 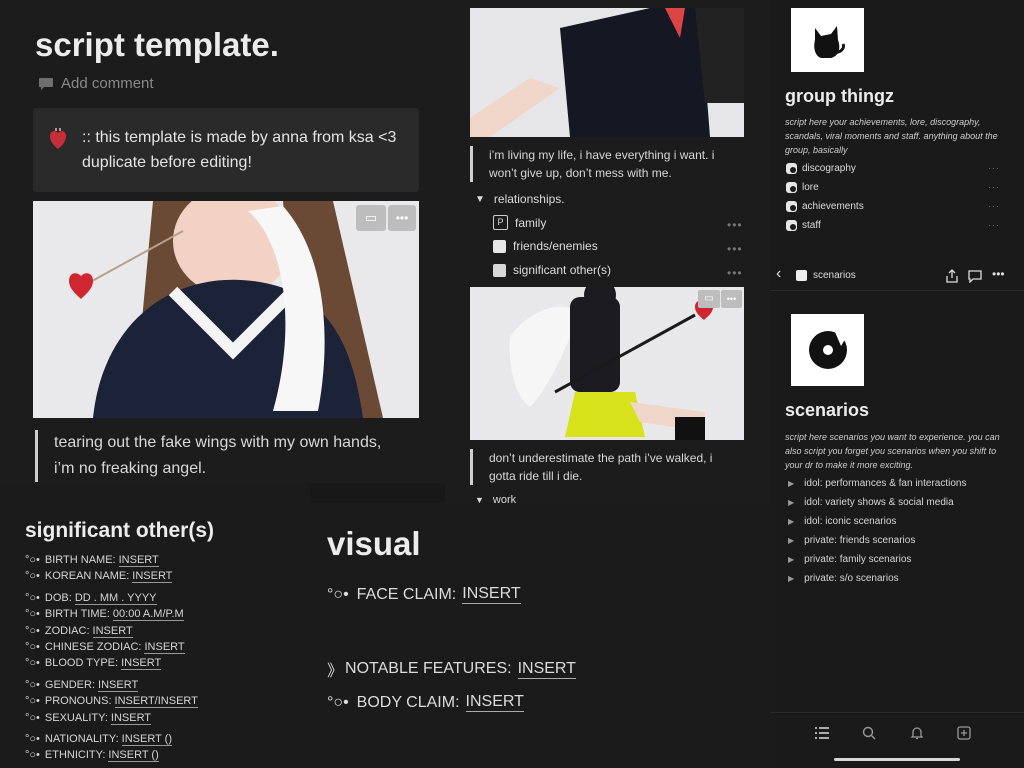 What do you see at coordinates (107, 83) in the screenshot?
I see `add-comment-label: Add comment` at bounding box center [107, 83].